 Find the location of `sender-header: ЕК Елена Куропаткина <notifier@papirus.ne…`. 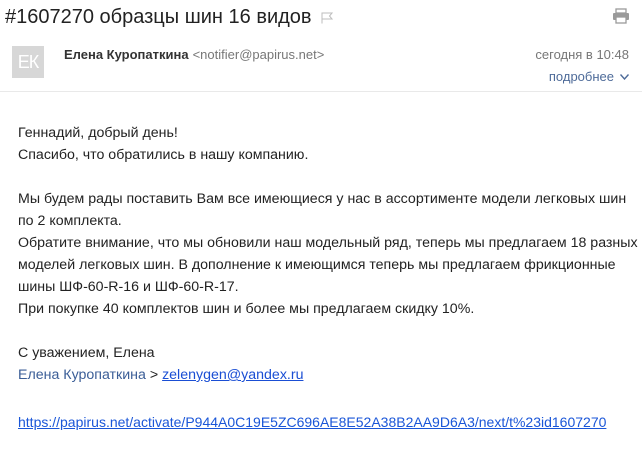

sender-header: ЕК Елена Куропаткина <notifier@papirus.ne… is located at coordinates (321, 64).